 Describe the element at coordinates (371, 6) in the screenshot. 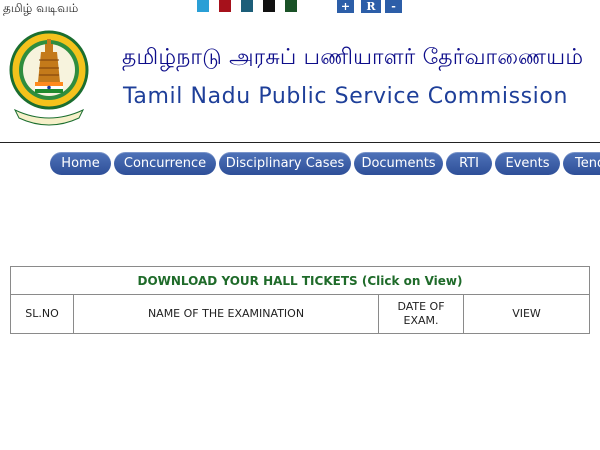

I see `font-reset-button: R` at that location.